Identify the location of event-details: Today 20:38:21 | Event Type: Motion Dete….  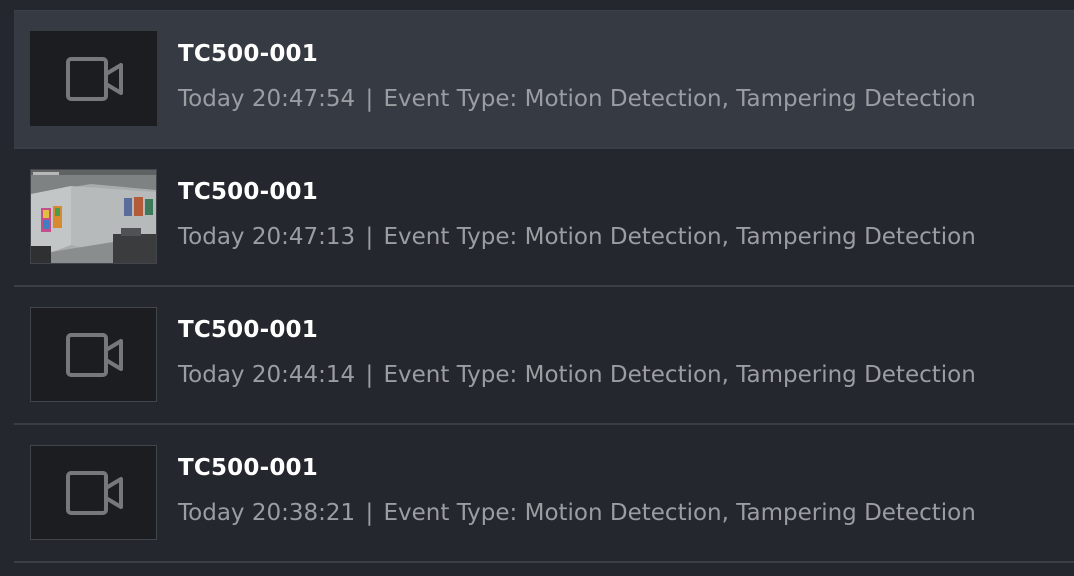
(577, 513).